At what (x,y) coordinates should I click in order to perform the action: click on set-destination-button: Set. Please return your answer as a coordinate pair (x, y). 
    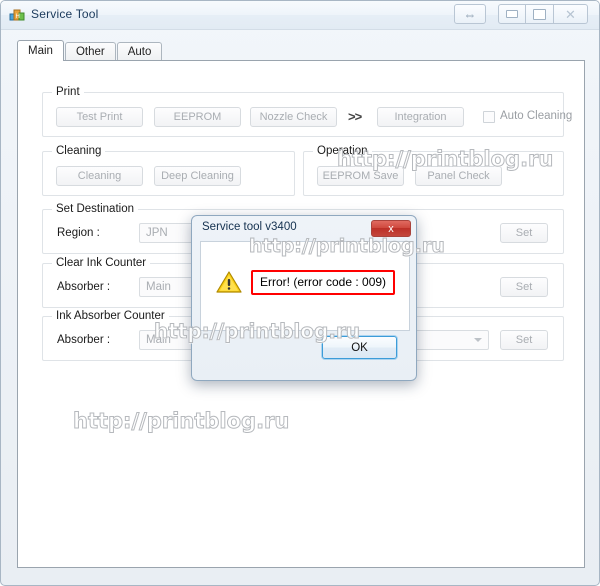
    Looking at the image, I should click on (524, 233).